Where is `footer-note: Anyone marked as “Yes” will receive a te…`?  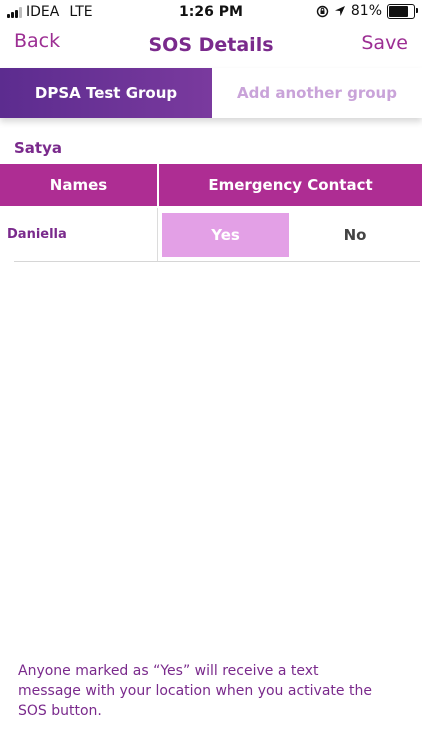
footer-note: Anyone marked as “Yes” will receive a te… is located at coordinates (195, 691).